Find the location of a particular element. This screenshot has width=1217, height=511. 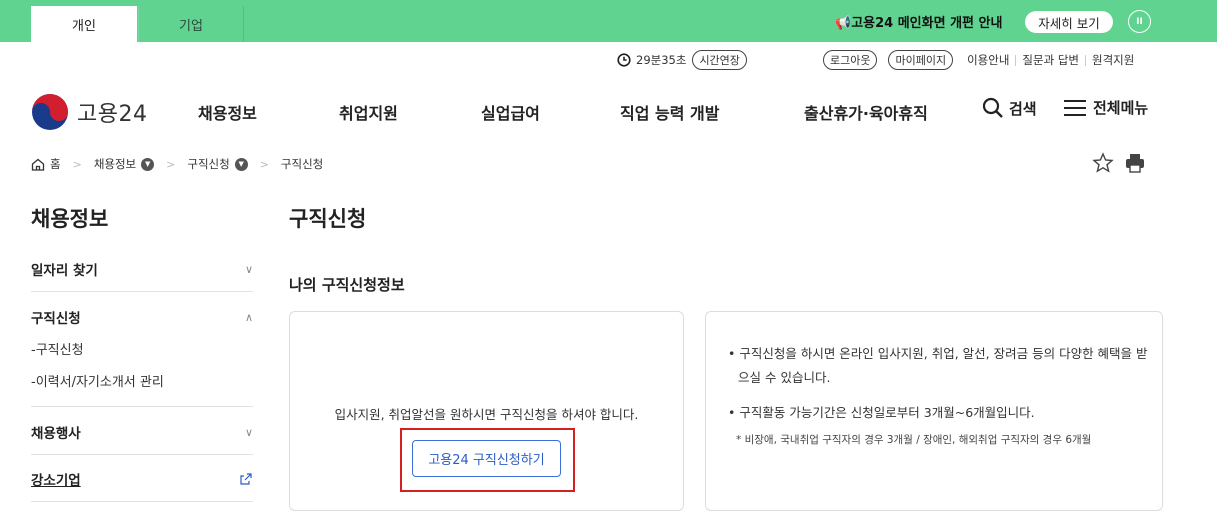

guide-link: 이용안내 is located at coordinates (988, 60).